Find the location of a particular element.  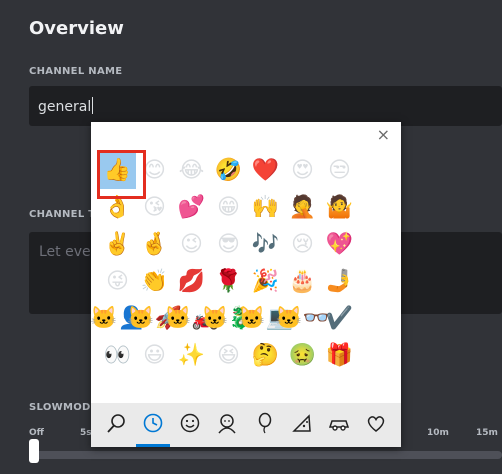

slowmode-slider-thumb is located at coordinates (34, 451).